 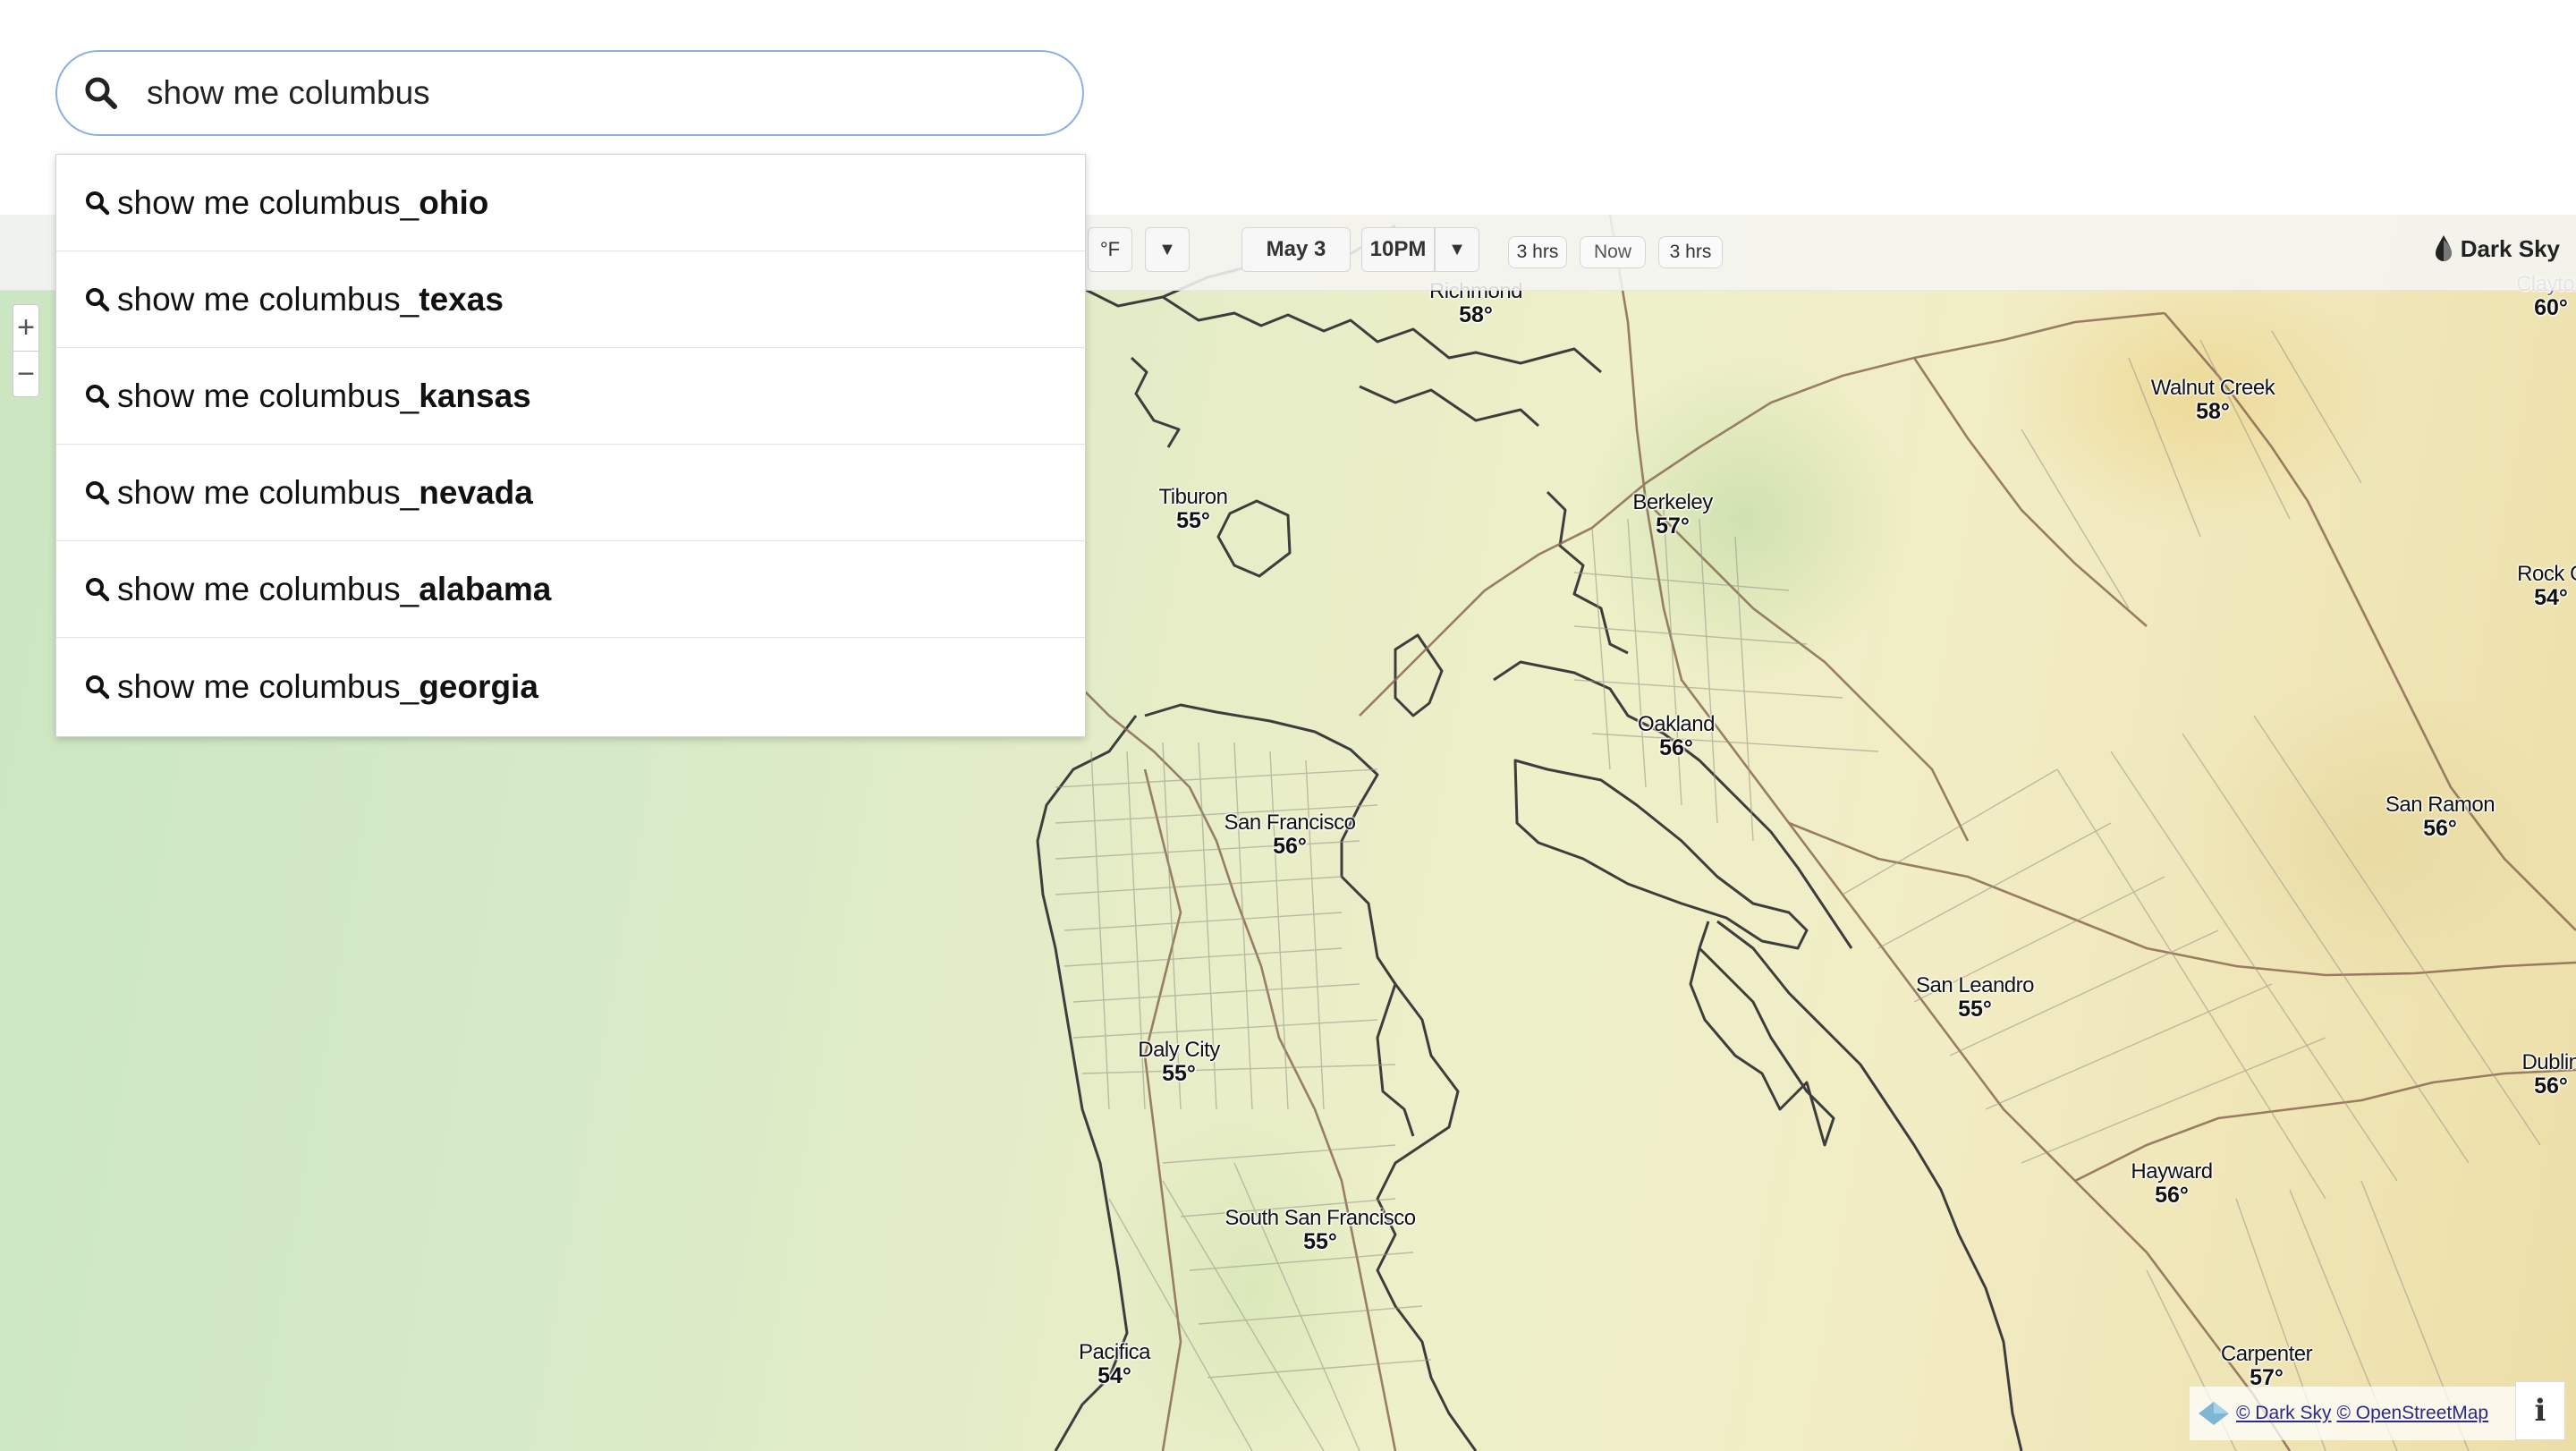 I want to click on zoom-in-button: +, so click(x=25, y=328).